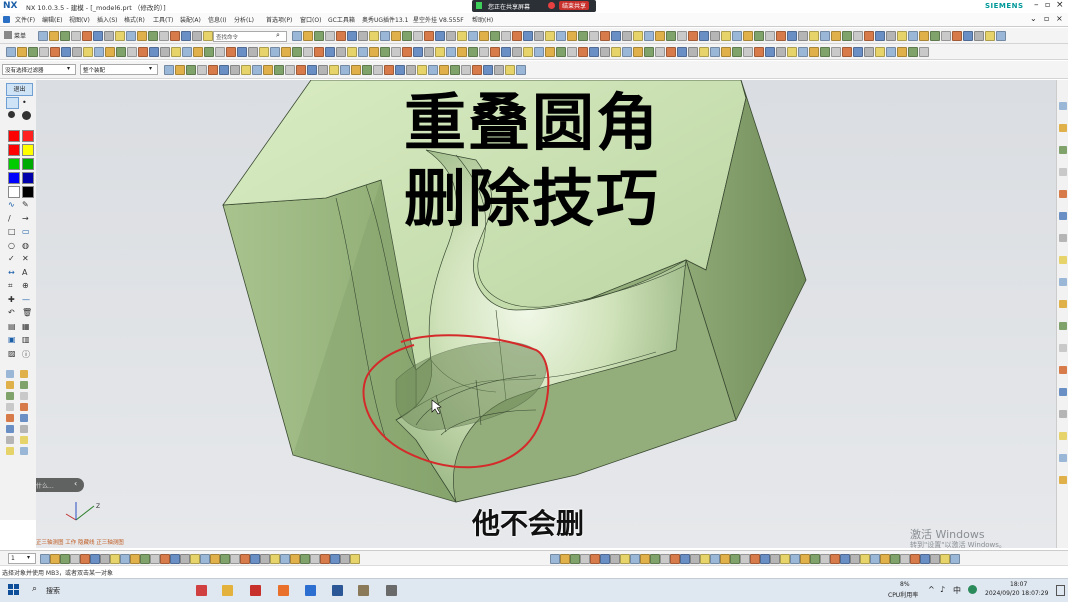 The height and width of the screenshot is (602, 1068). Describe the element at coordinates (19, 89) in the screenshot. I see `exit-button: 退出` at that location.